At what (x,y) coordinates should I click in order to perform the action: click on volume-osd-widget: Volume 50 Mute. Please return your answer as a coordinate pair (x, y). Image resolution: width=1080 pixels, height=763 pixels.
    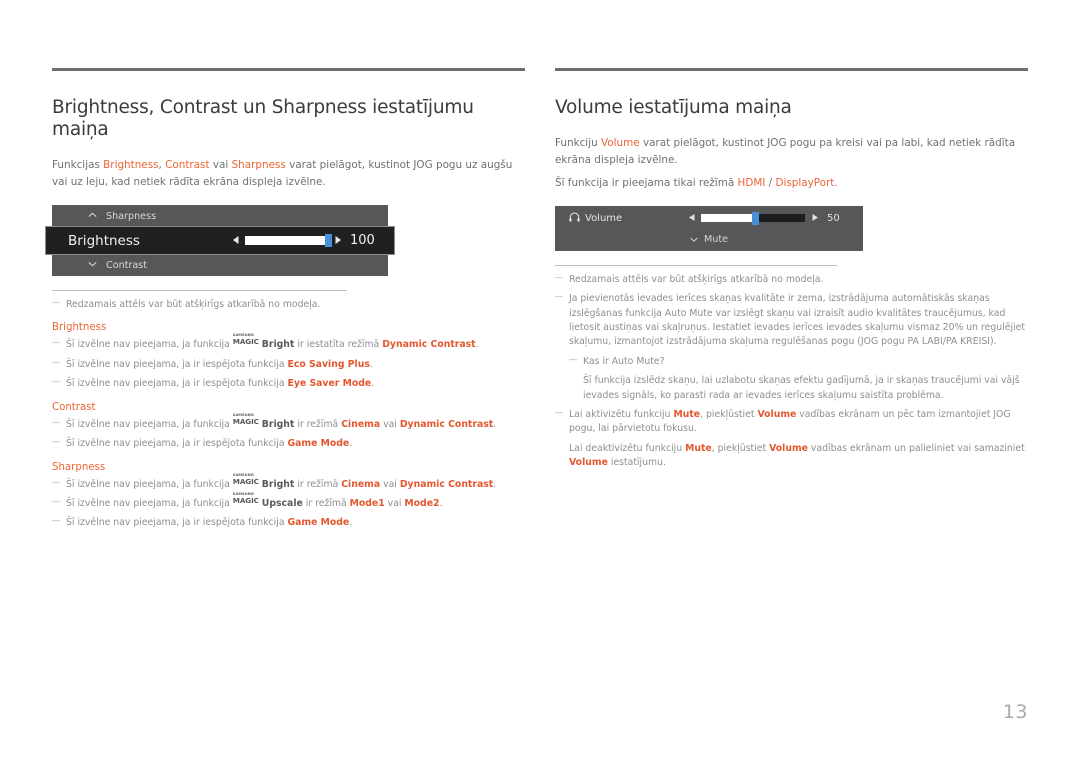
    Looking at the image, I should click on (709, 228).